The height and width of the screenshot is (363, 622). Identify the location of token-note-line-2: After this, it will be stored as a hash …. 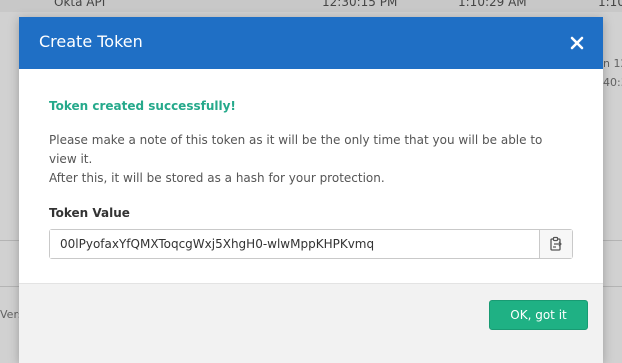
(217, 178).